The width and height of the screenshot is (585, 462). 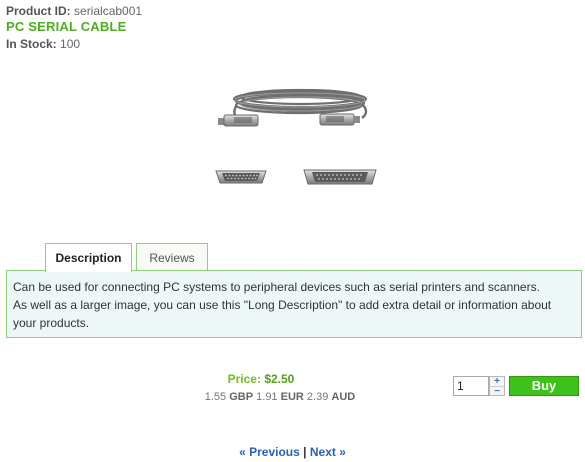 What do you see at coordinates (66, 26) in the screenshot?
I see `product-title: PC SERIAL CABLE` at bounding box center [66, 26].